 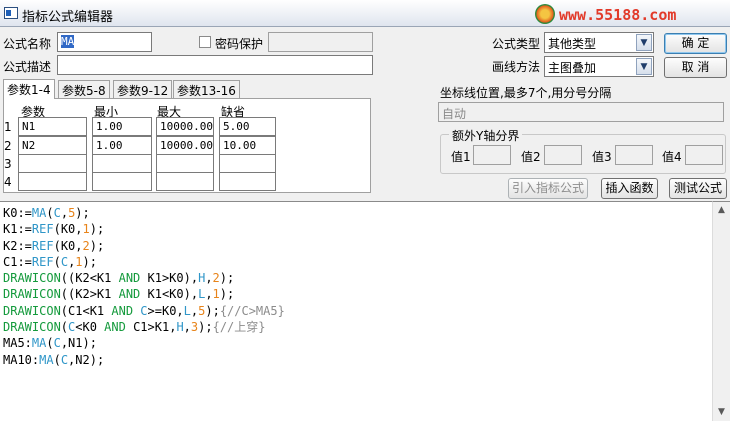 What do you see at coordinates (618, 15) in the screenshot?
I see `logo-text: www.55188.com` at bounding box center [618, 15].